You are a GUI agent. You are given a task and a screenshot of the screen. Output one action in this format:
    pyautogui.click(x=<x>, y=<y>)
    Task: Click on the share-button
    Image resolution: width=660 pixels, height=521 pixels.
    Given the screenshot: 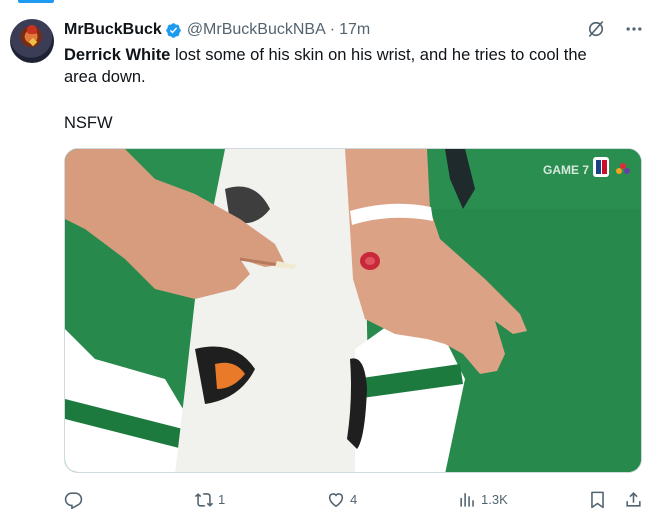 What is the action you would take?
    pyautogui.click(x=633, y=499)
    